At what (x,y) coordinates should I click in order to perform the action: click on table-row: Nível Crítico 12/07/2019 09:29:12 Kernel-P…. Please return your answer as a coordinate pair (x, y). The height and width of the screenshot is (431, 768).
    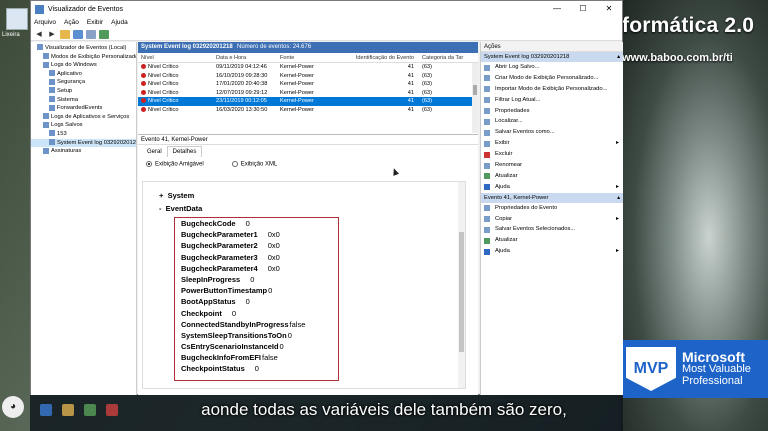
    Looking at the image, I should click on (308, 93).